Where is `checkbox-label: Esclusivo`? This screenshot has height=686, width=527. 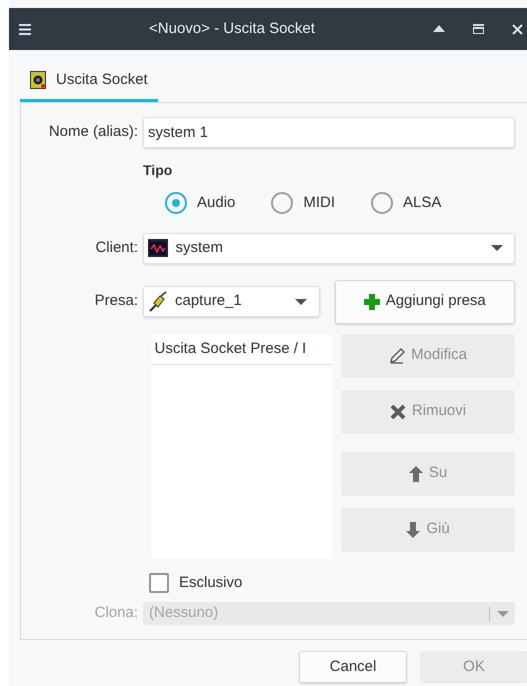
checkbox-label: Esclusivo is located at coordinates (210, 582).